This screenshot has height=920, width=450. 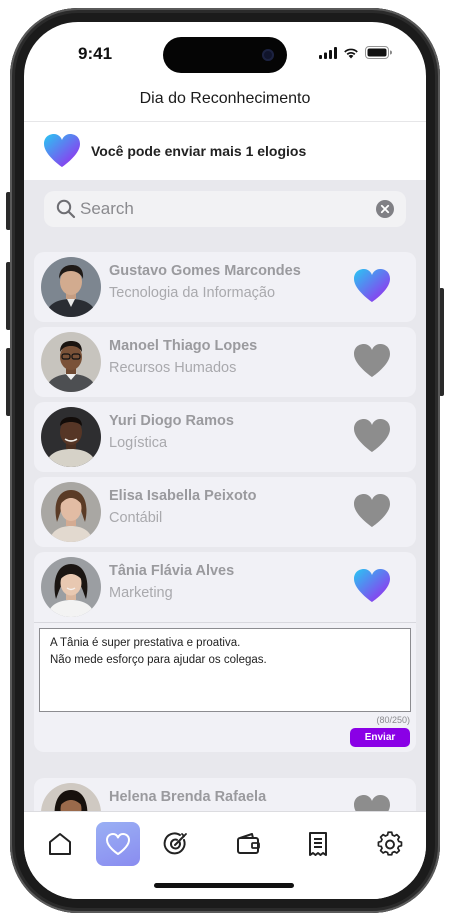 I want to click on tab-goals, so click(x=176, y=844).